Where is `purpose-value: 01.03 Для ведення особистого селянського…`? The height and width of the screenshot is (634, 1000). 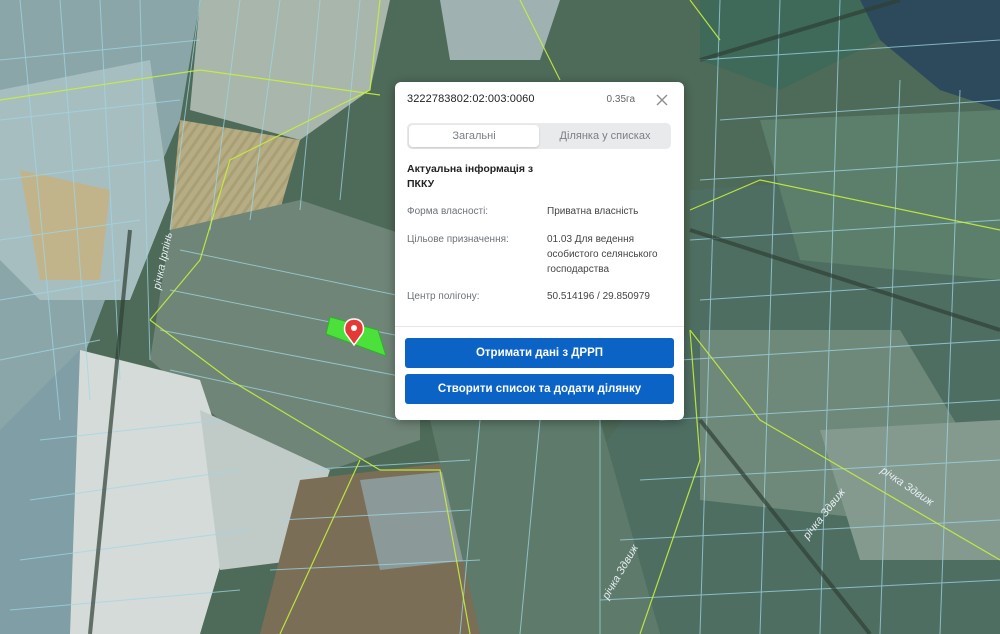 purpose-value: 01.03 Для ведення особистого селянського… is located at coordinates (602, 254).